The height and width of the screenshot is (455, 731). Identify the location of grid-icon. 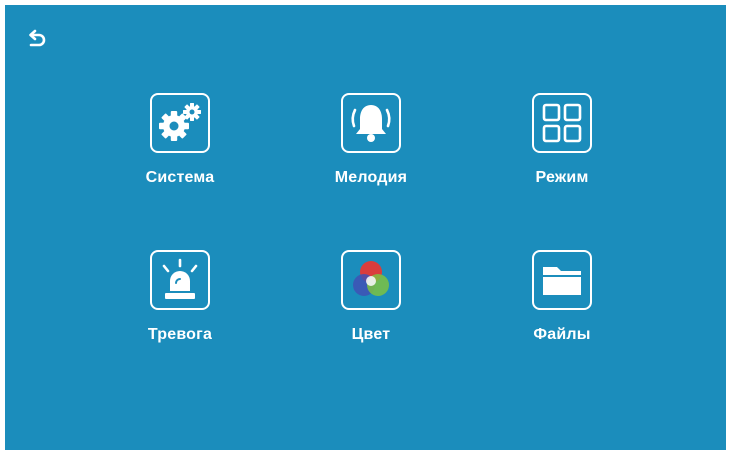
(562, 123).